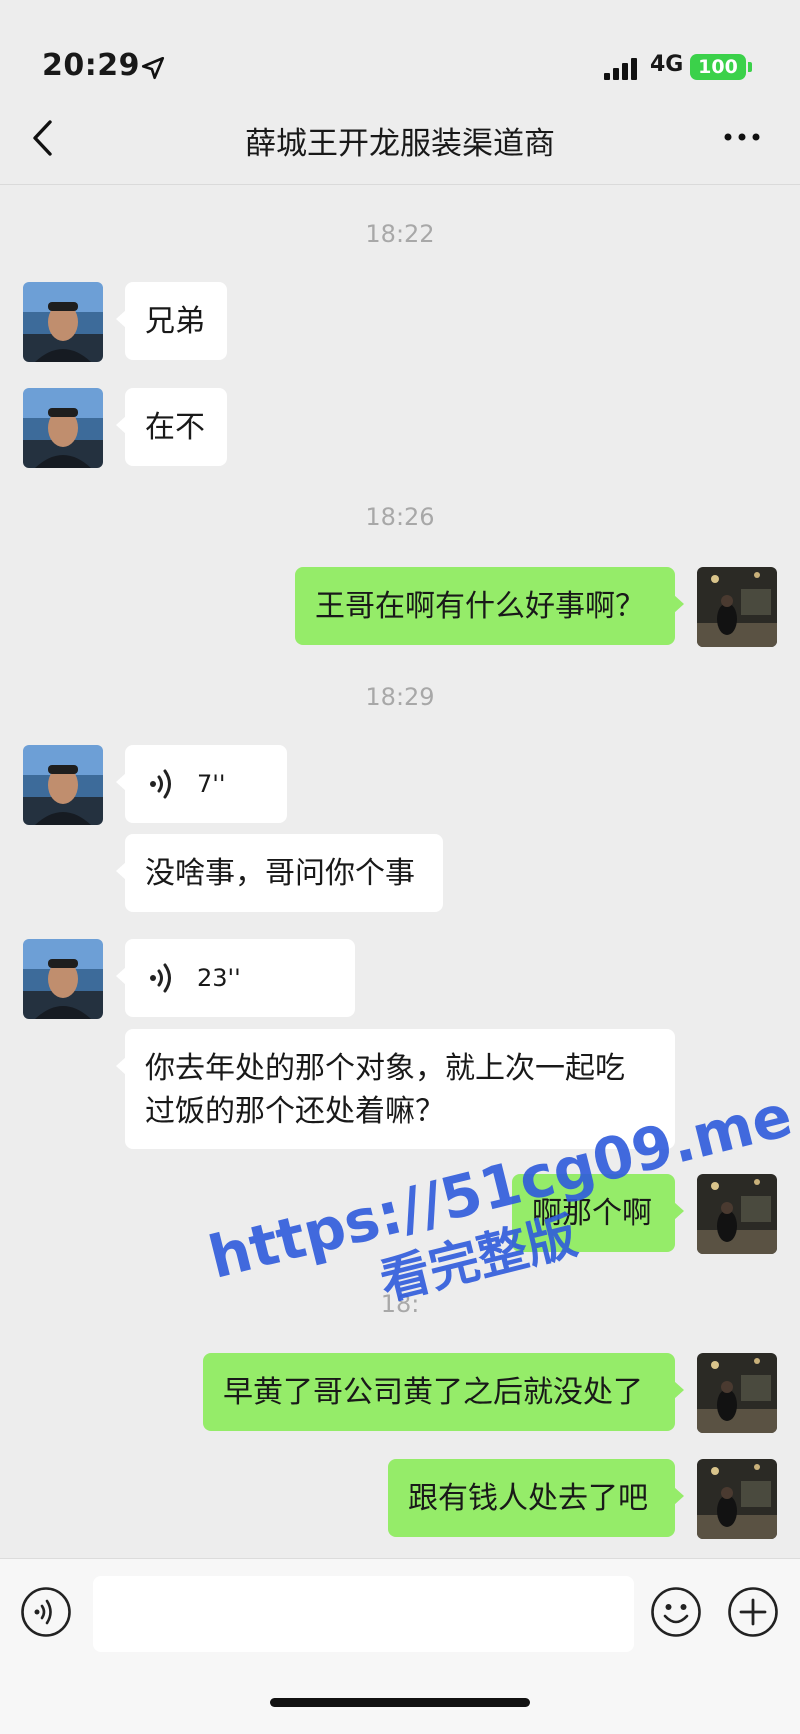 The height and width of the screenshot is (1734, 800). What do you see at coordinates (750, 67) in the screenshot?
I see `battery-tip` at bounding box center [750, 67].